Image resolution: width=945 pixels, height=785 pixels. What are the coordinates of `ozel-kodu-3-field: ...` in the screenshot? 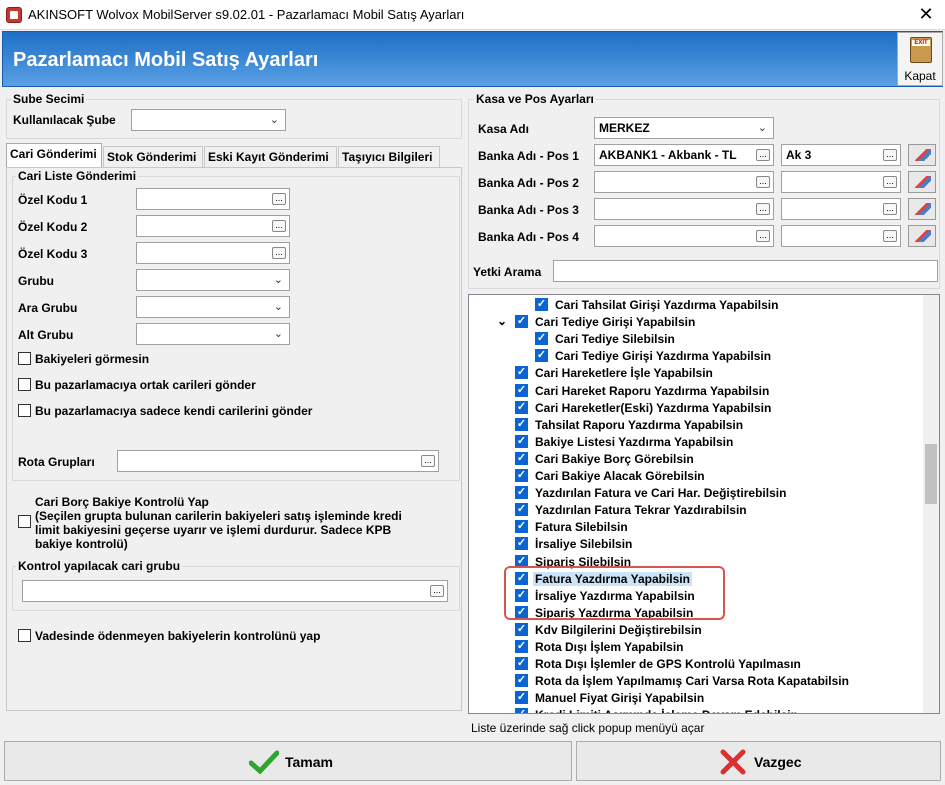 It's located at (213, 253).